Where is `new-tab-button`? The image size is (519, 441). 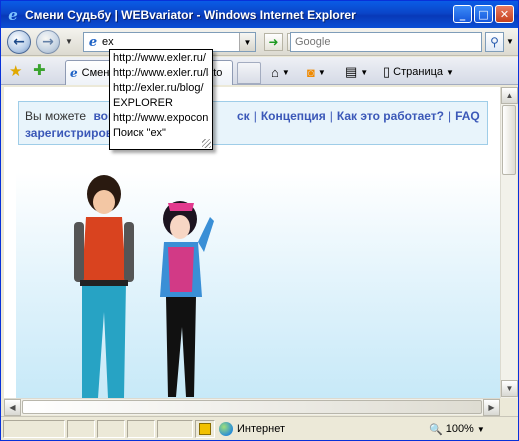
new-tab-button is located at coordinates (249, 73).